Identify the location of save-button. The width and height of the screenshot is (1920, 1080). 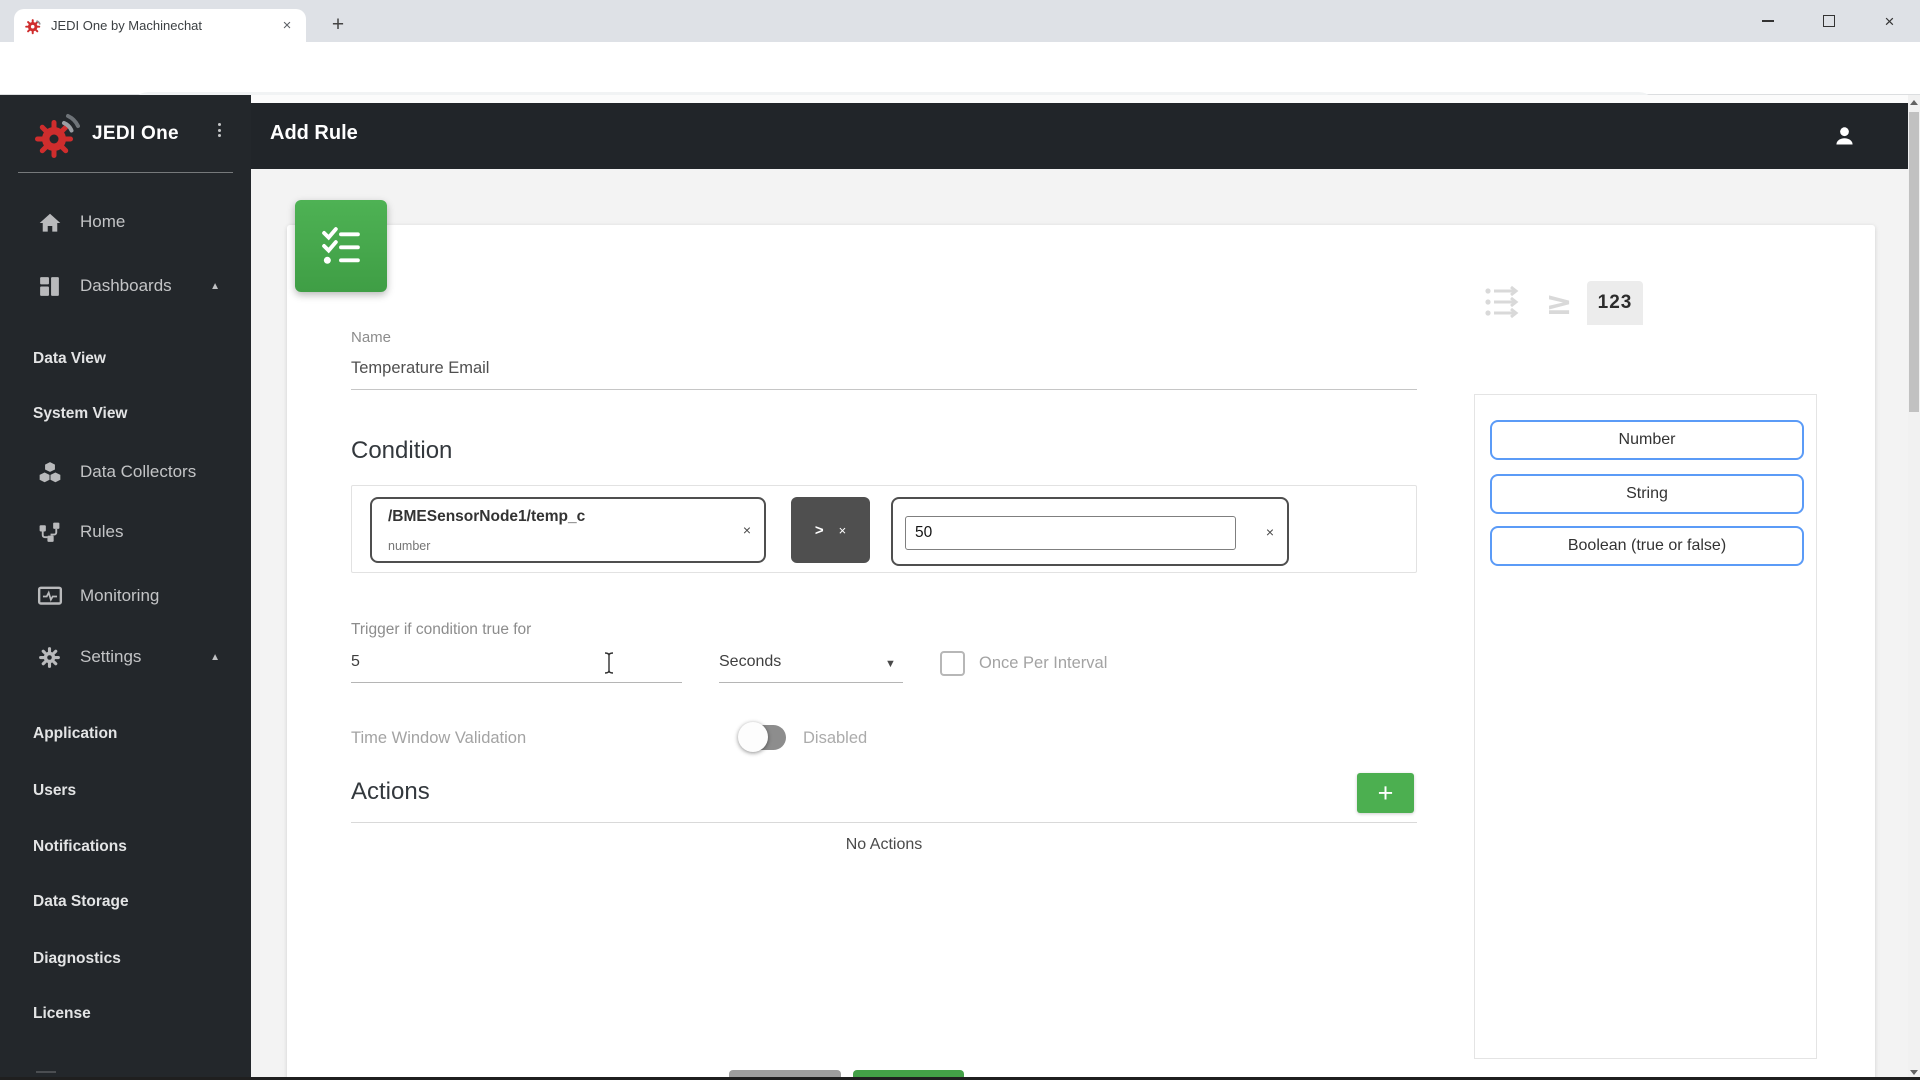
(908, 1073).